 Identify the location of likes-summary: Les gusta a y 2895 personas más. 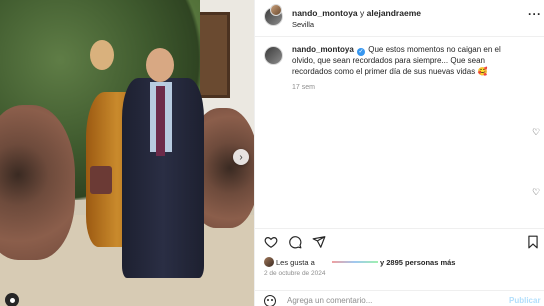
(404, 262).